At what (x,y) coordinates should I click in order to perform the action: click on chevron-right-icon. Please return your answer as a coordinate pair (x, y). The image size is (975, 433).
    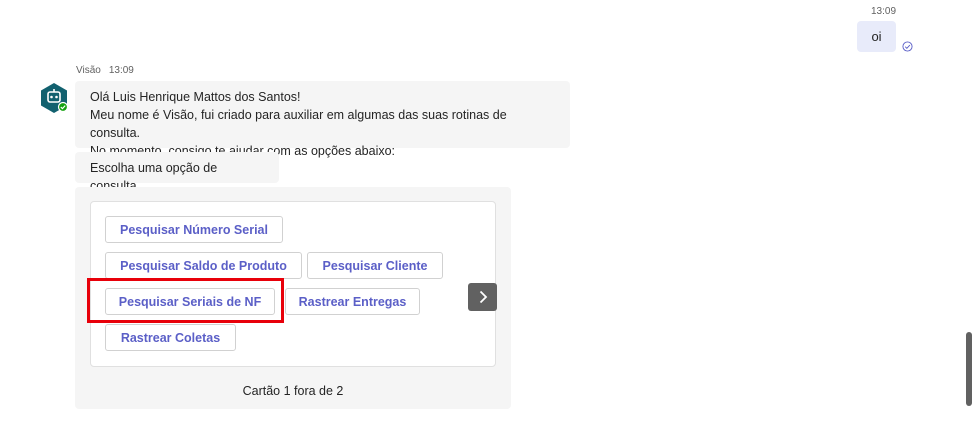
    Looking at the image, I should click on (483, 297).